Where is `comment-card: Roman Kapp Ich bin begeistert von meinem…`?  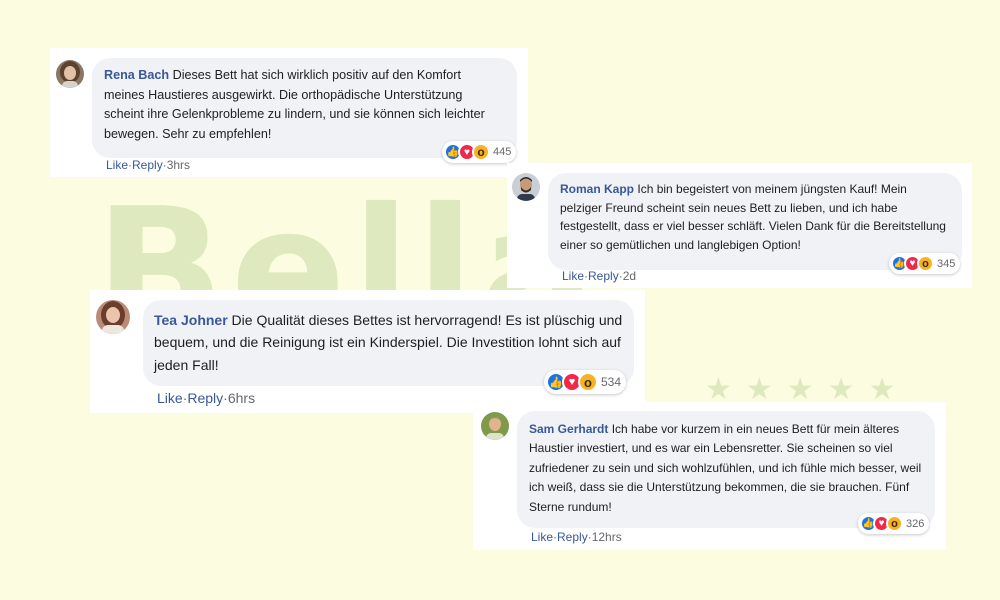 comment-card: Roman Kapp Ich bin begeistert von meinem… is located at coordinates (739, 225).